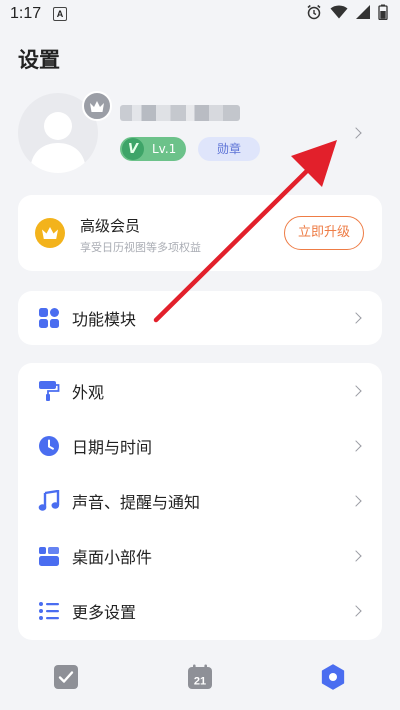 The image size is (400, 710). I want to click on tab-settings, so click(333, 677).